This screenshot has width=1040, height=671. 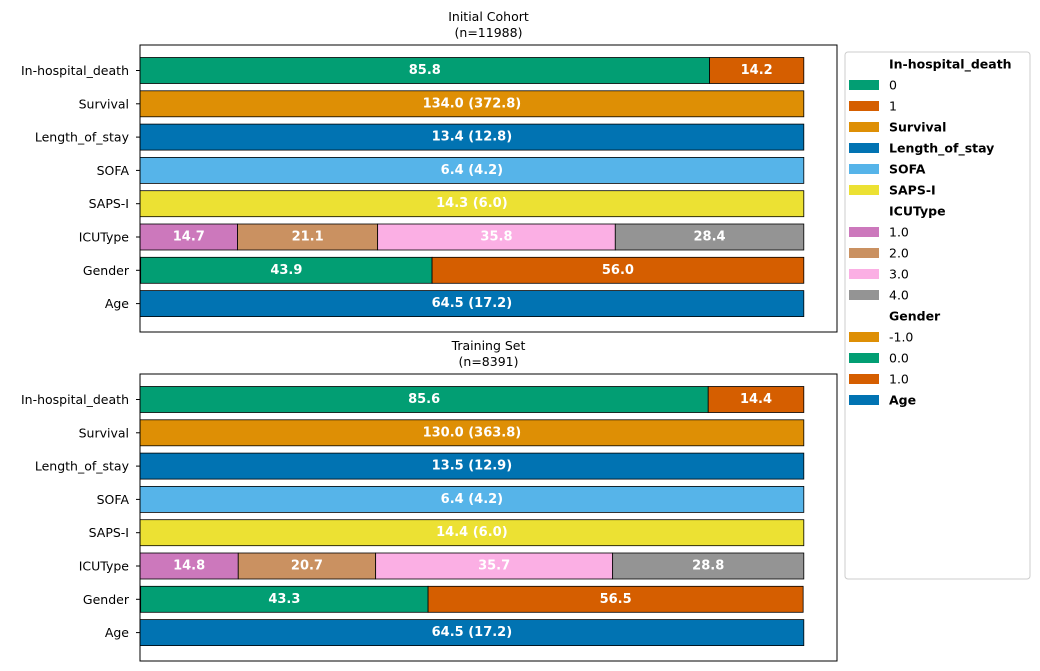 I want to click on bar-value-label: 13.5 (12.9), so click(x=472, y=466).